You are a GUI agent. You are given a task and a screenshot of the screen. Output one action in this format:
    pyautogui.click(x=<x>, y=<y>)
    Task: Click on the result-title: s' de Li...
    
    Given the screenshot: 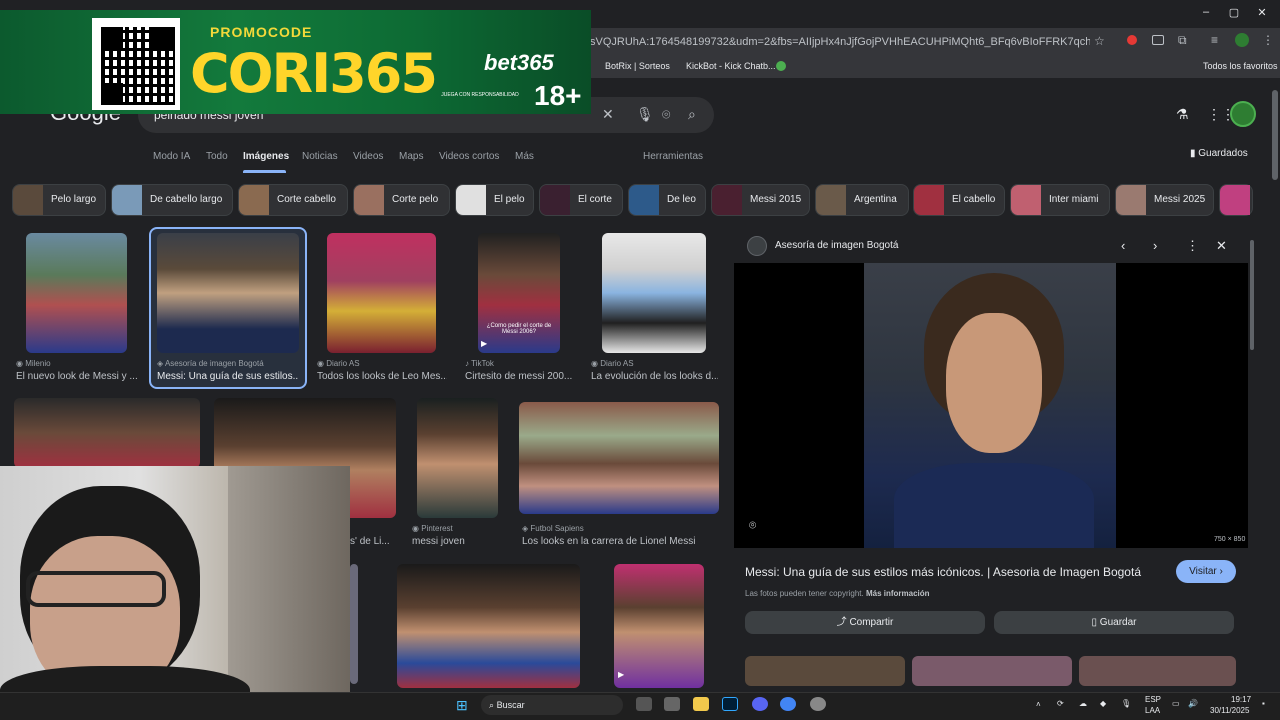 What is the action you would take?
    pyautogui.click(x=374, y=541)
    